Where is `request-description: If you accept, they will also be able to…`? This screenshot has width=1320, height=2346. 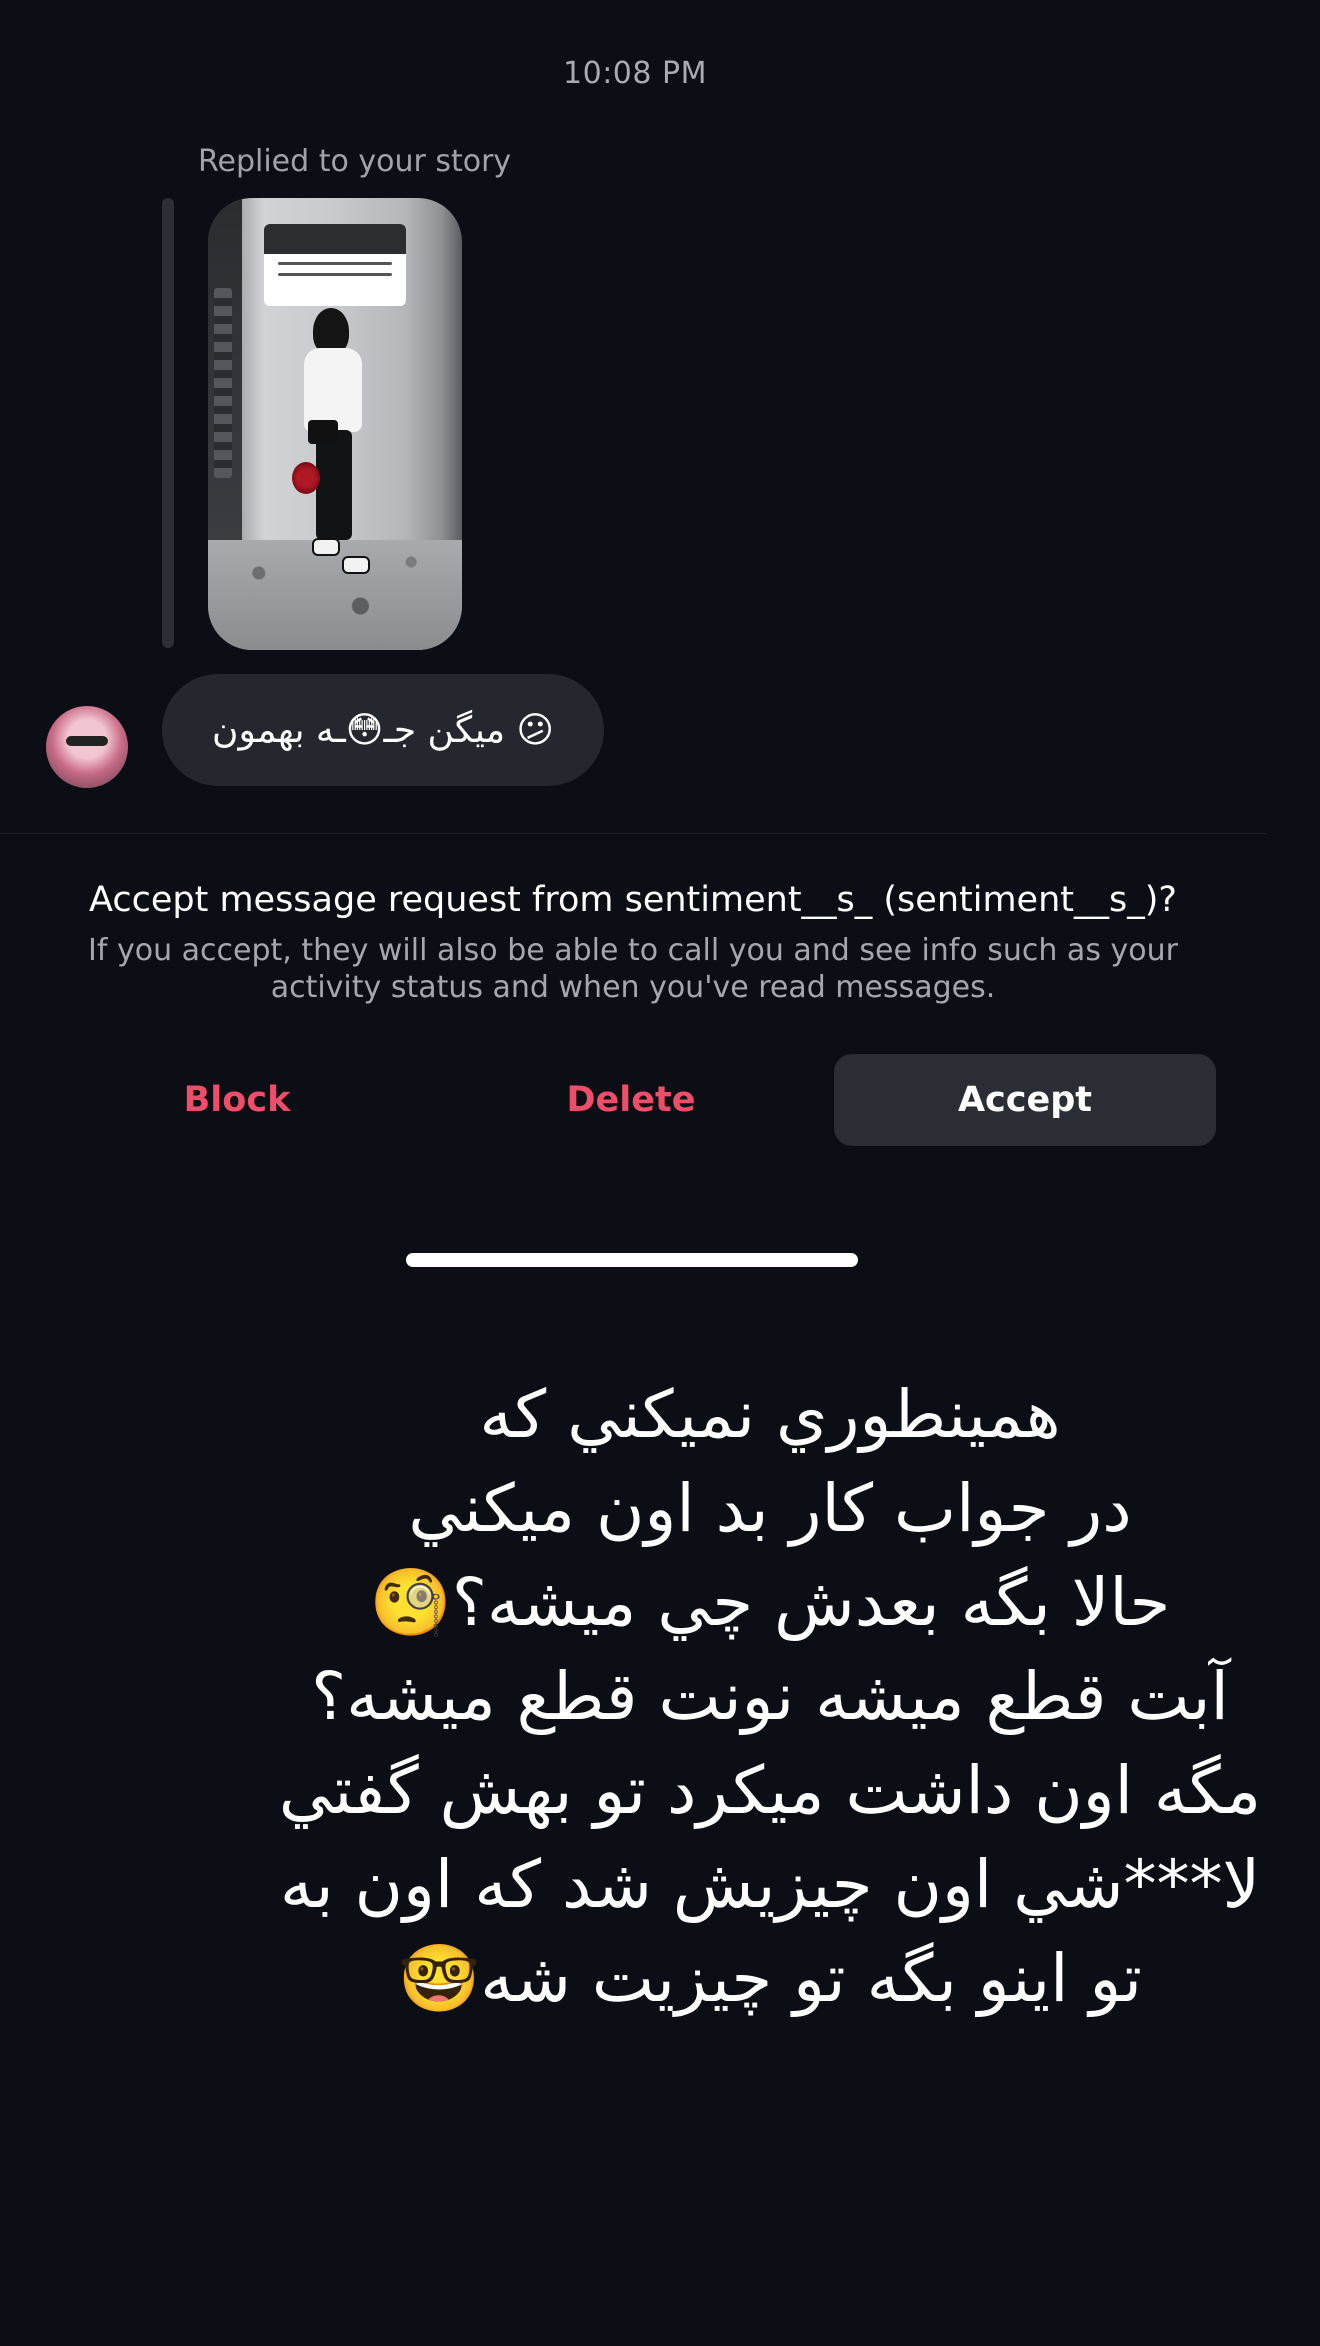 request-description: If you accept, they will also be able to… is located at coordinates (633, 969).